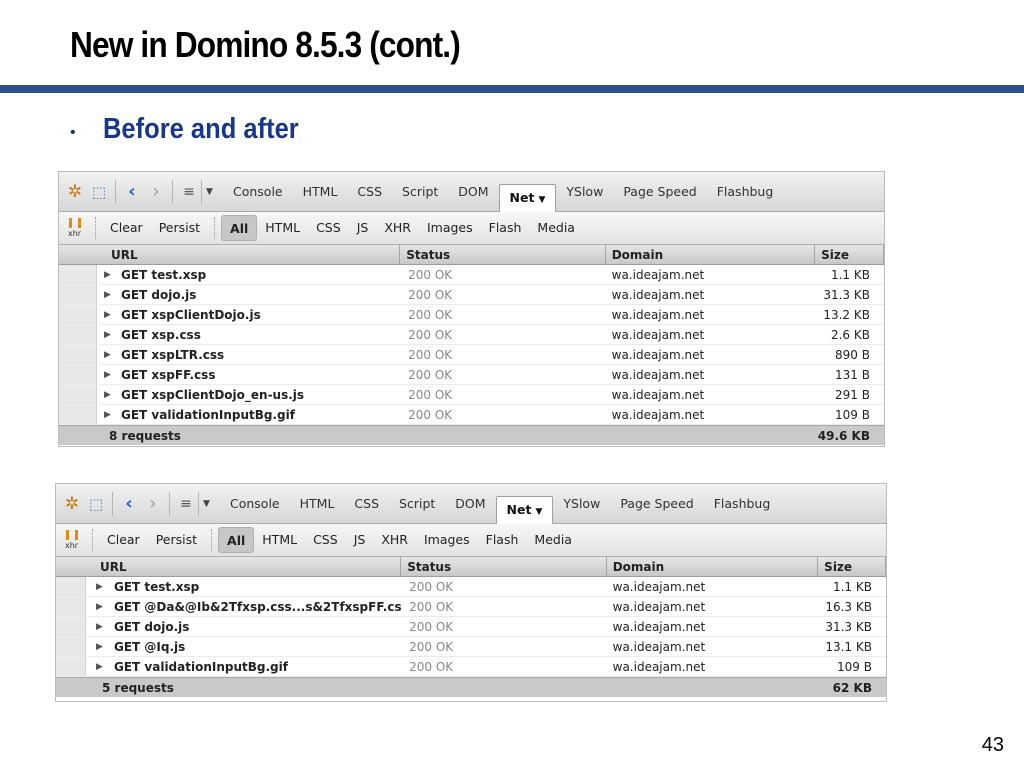 The height and width of the screenshot is (768, 1024). I want to click on request-url: GET validationInputBg.gif, so click(208, 415).